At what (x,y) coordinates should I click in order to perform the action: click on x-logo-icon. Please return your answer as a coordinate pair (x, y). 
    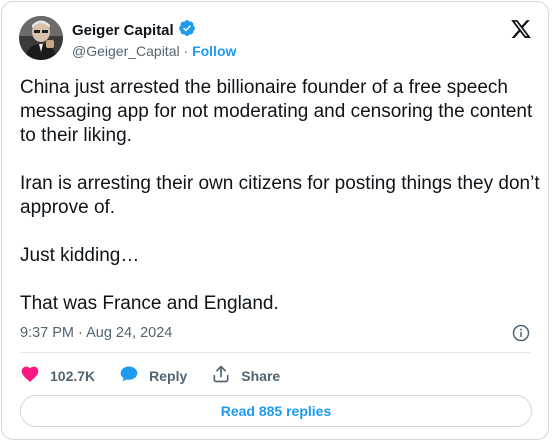
    Looking at the image, I should click on (521, 29).